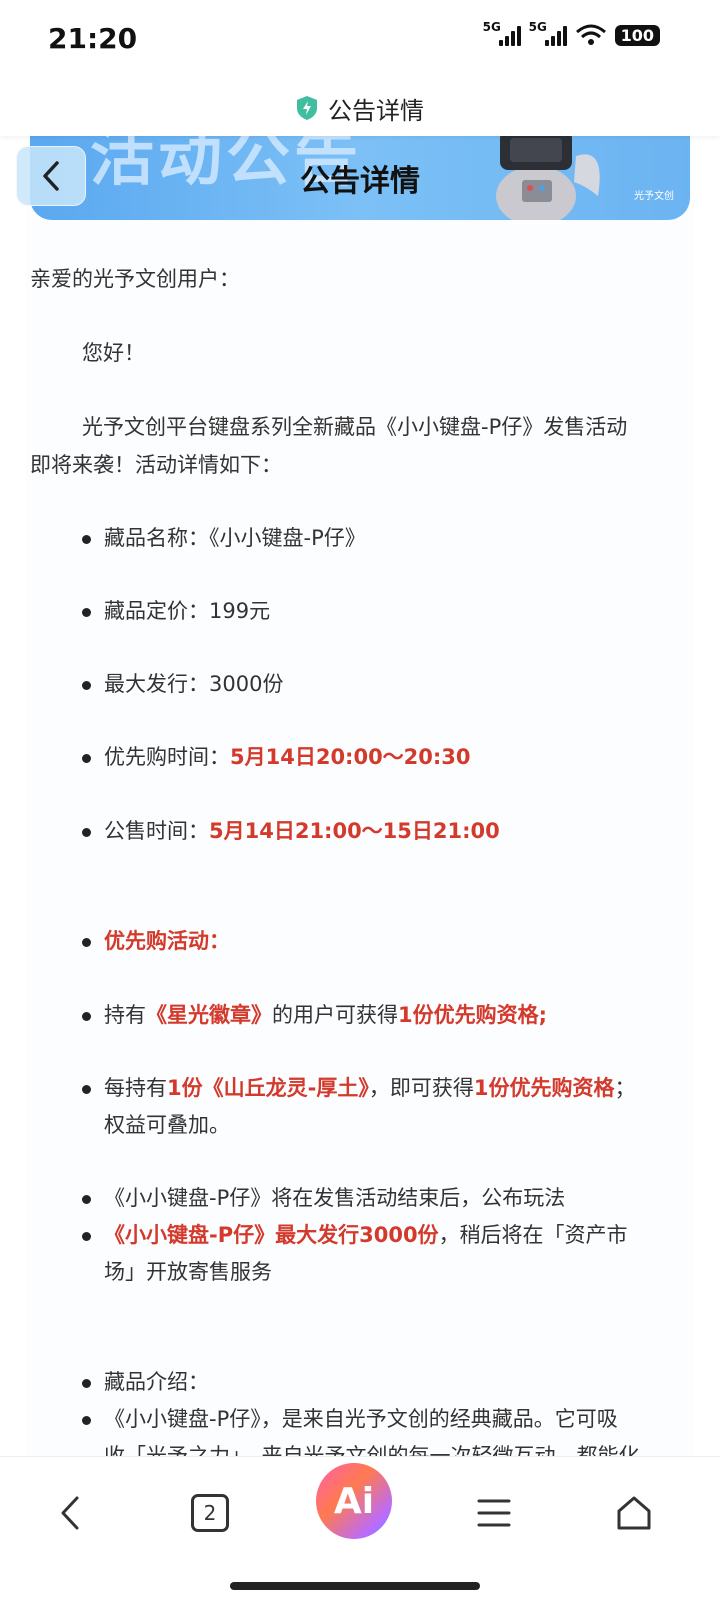 The image size is (720, 1601). Describe the element at coordinates (360, 181) in the screenshot. I see `banner-title: 公告详情` at that location.